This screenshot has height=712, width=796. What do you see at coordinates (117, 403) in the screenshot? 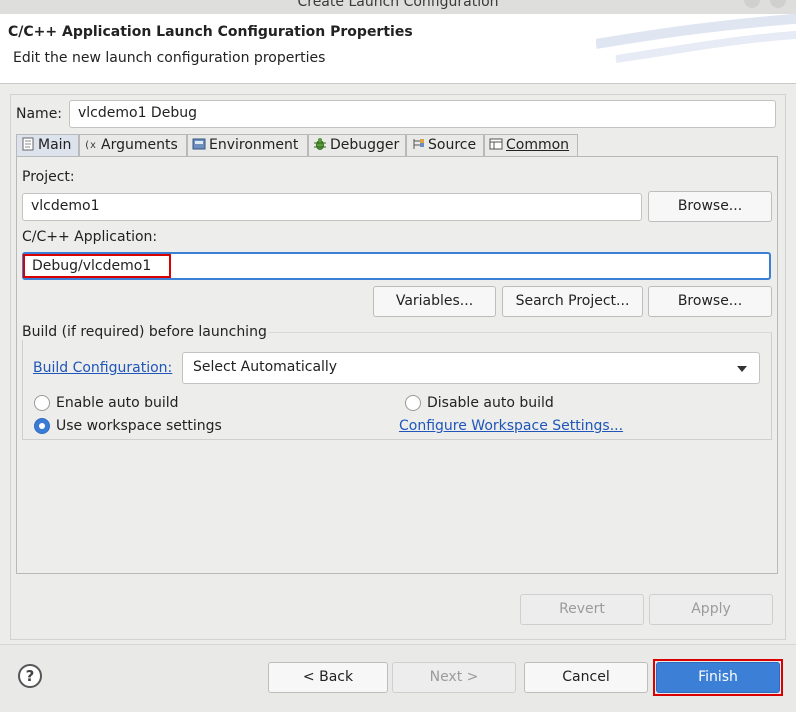
I see `enable-auto-build-label: Enable auto build` at bounding box center [117, 403].